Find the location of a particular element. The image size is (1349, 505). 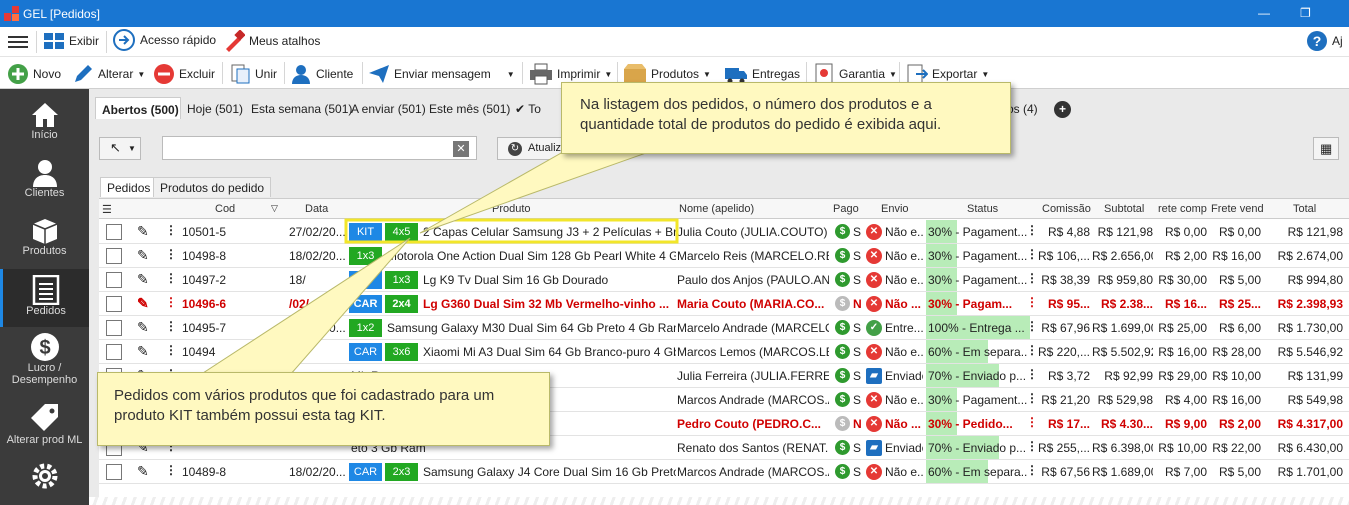

cell-total: R$ 131,99 is located at coordinates (1315, 376).